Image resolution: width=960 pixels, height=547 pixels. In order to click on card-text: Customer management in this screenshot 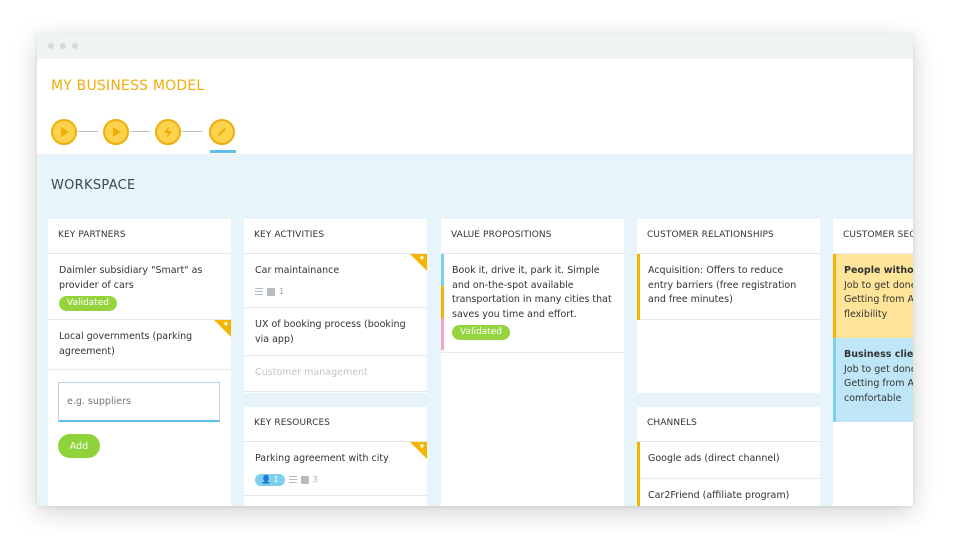, I will do `click(311, 372)`.